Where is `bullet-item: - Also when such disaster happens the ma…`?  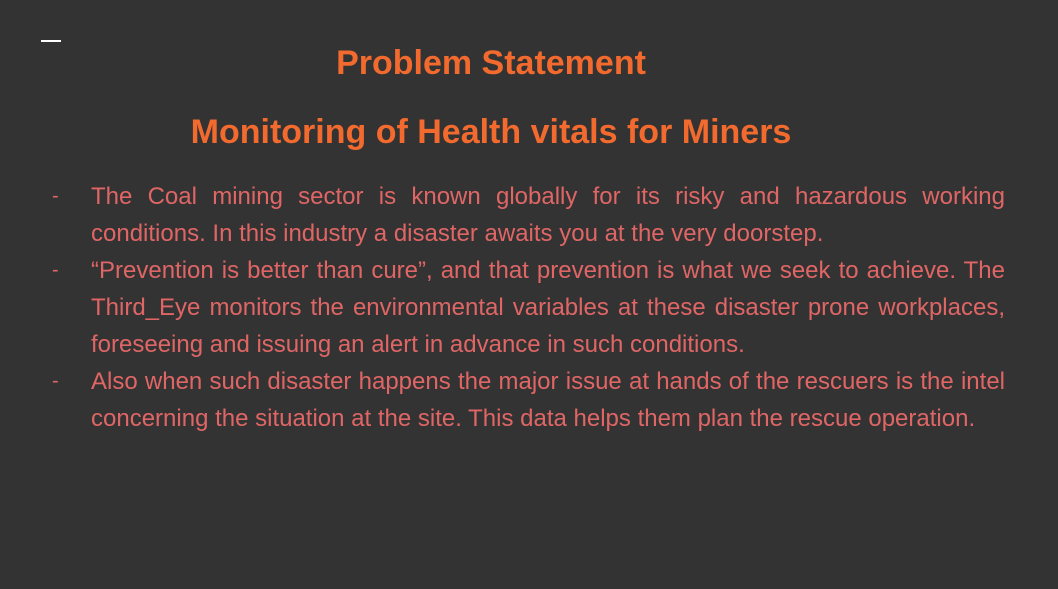
bullet-item: - Also when such disaster happens the ma… is located at coordinates (528, 400).